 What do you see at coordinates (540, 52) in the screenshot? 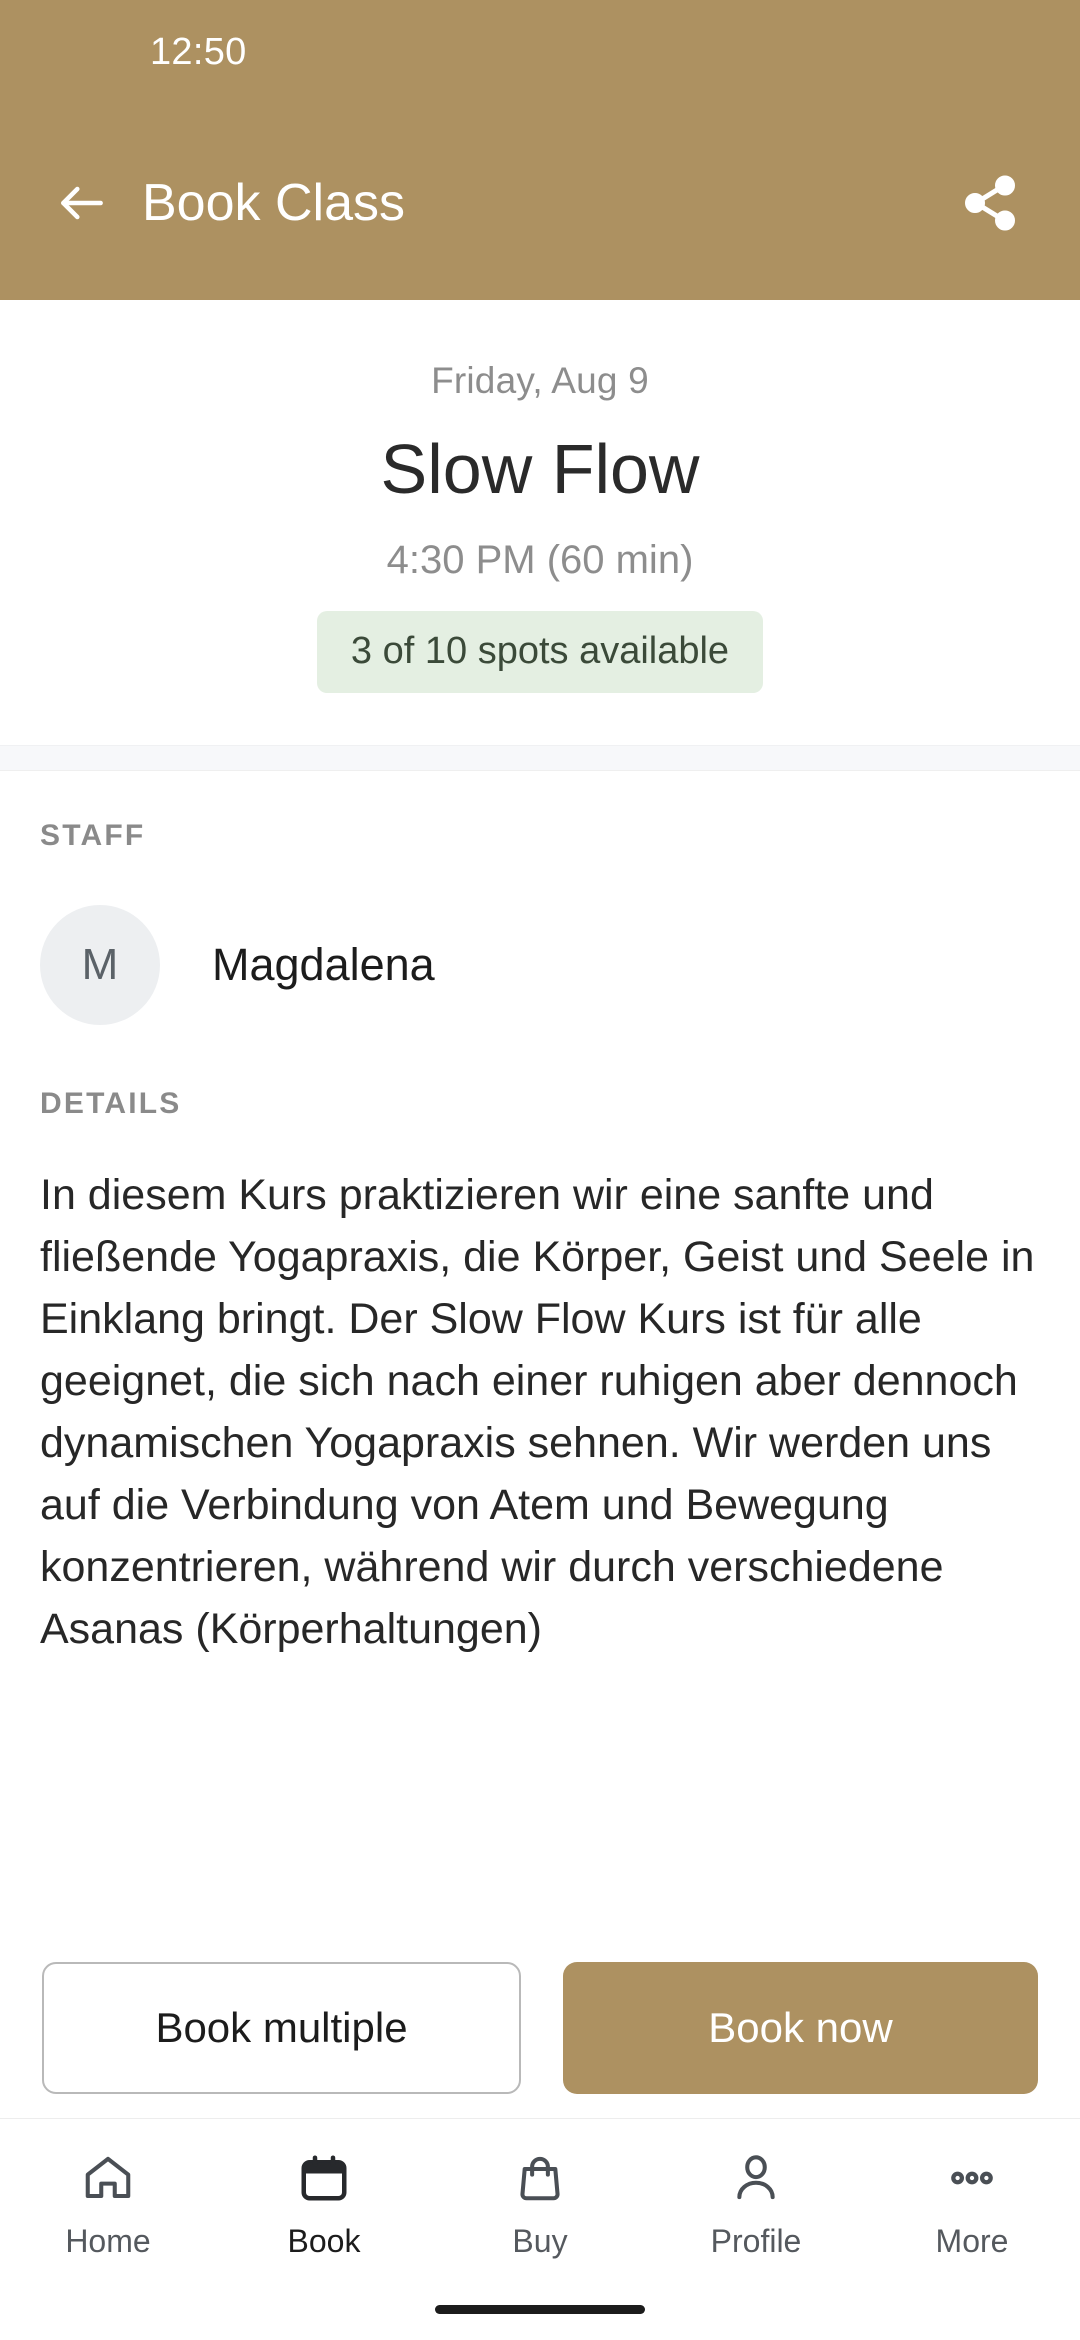
I see `status-bar: 12:50` at bounding box center [540, 52].